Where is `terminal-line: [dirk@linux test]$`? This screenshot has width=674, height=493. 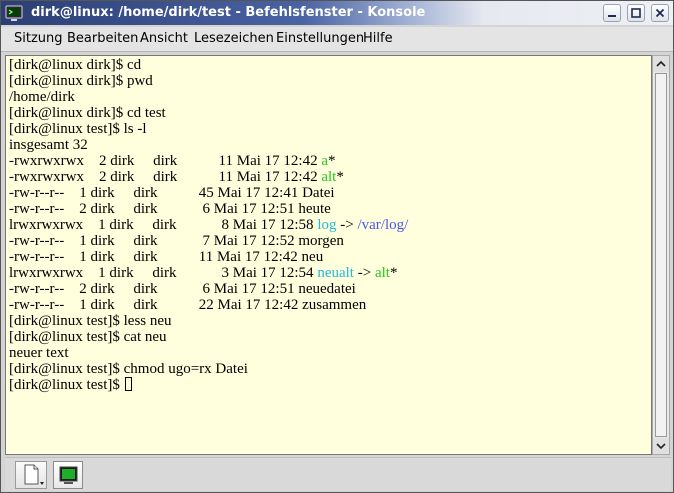
terminal-line: [dirk@linux test]$ is located at coordinates (208, 385).